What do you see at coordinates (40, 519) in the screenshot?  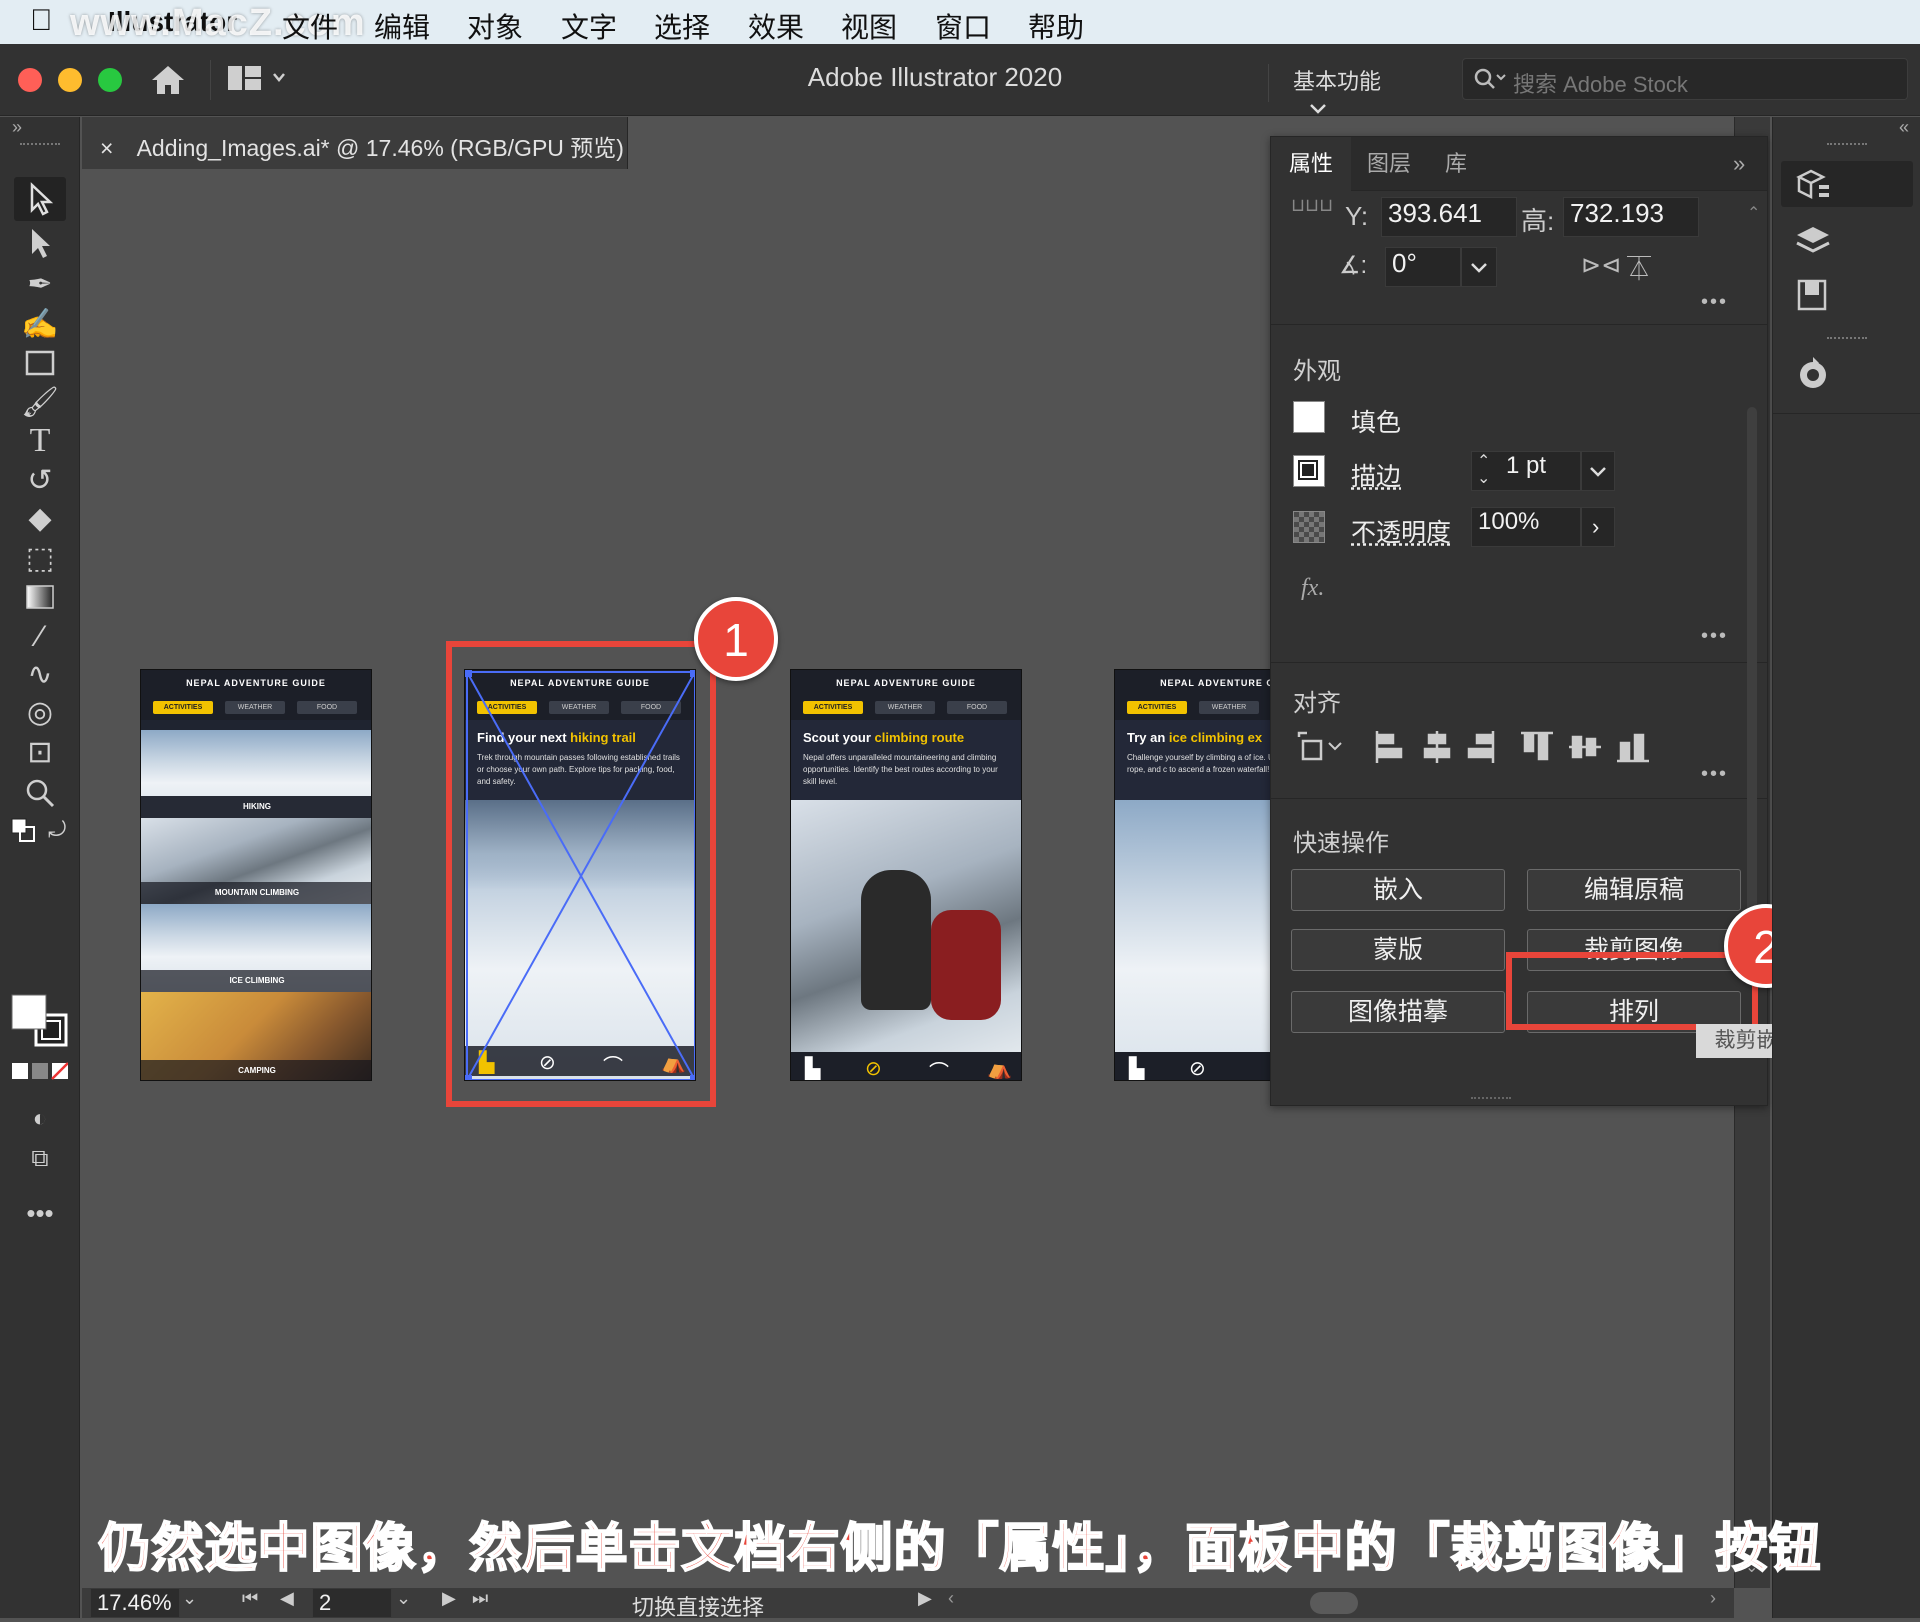 I see `eraser-tool-icon: ◆` at bounding box center [40, 519].